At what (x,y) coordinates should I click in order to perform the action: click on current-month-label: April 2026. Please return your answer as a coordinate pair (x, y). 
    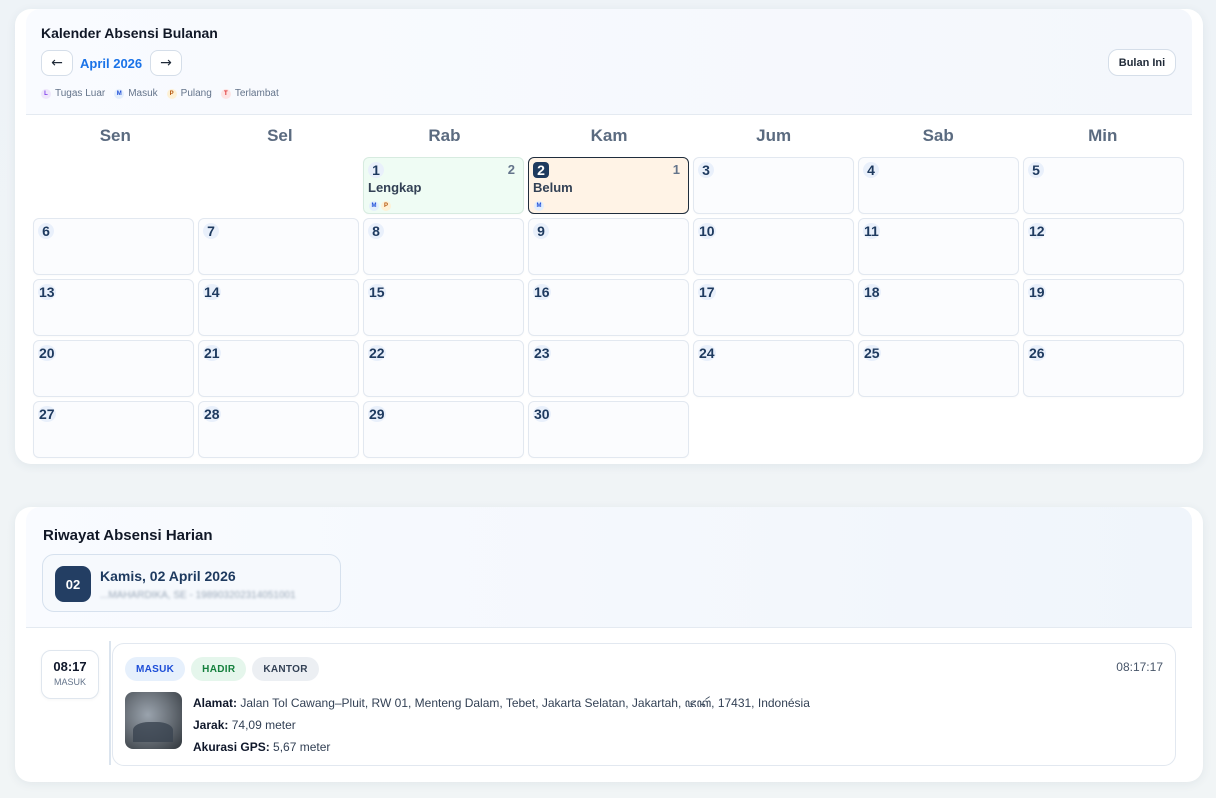
    Looking at the image, I should click on (111, 63).